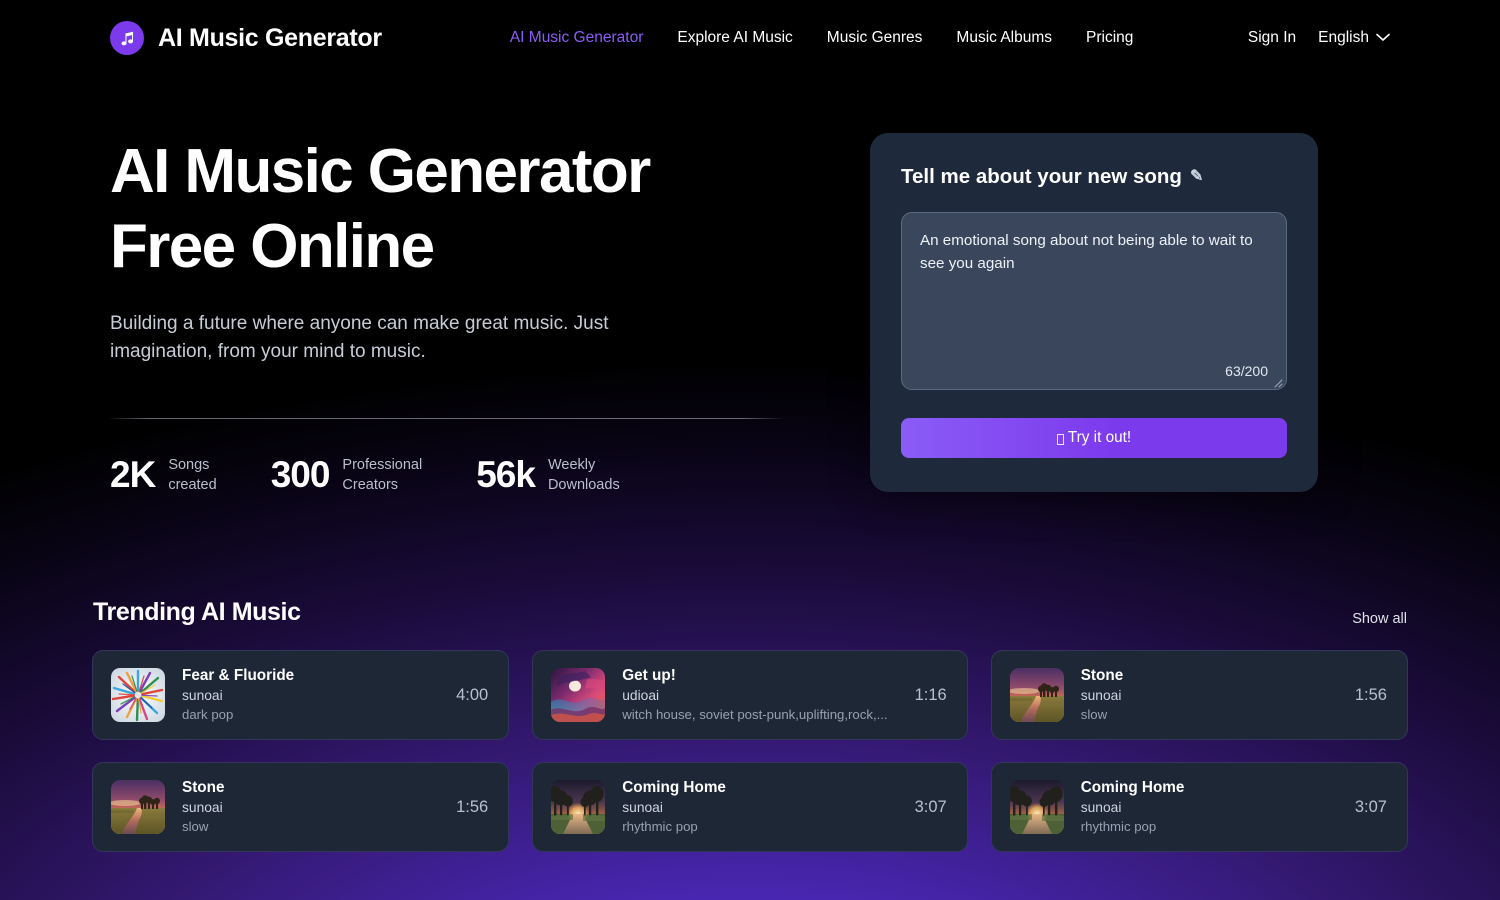 The image size is (1500, 900). What do you see at coordinates (133, 474) in the screenshot?
I see `stat-value: 2K` at bounding box center [133, 474].